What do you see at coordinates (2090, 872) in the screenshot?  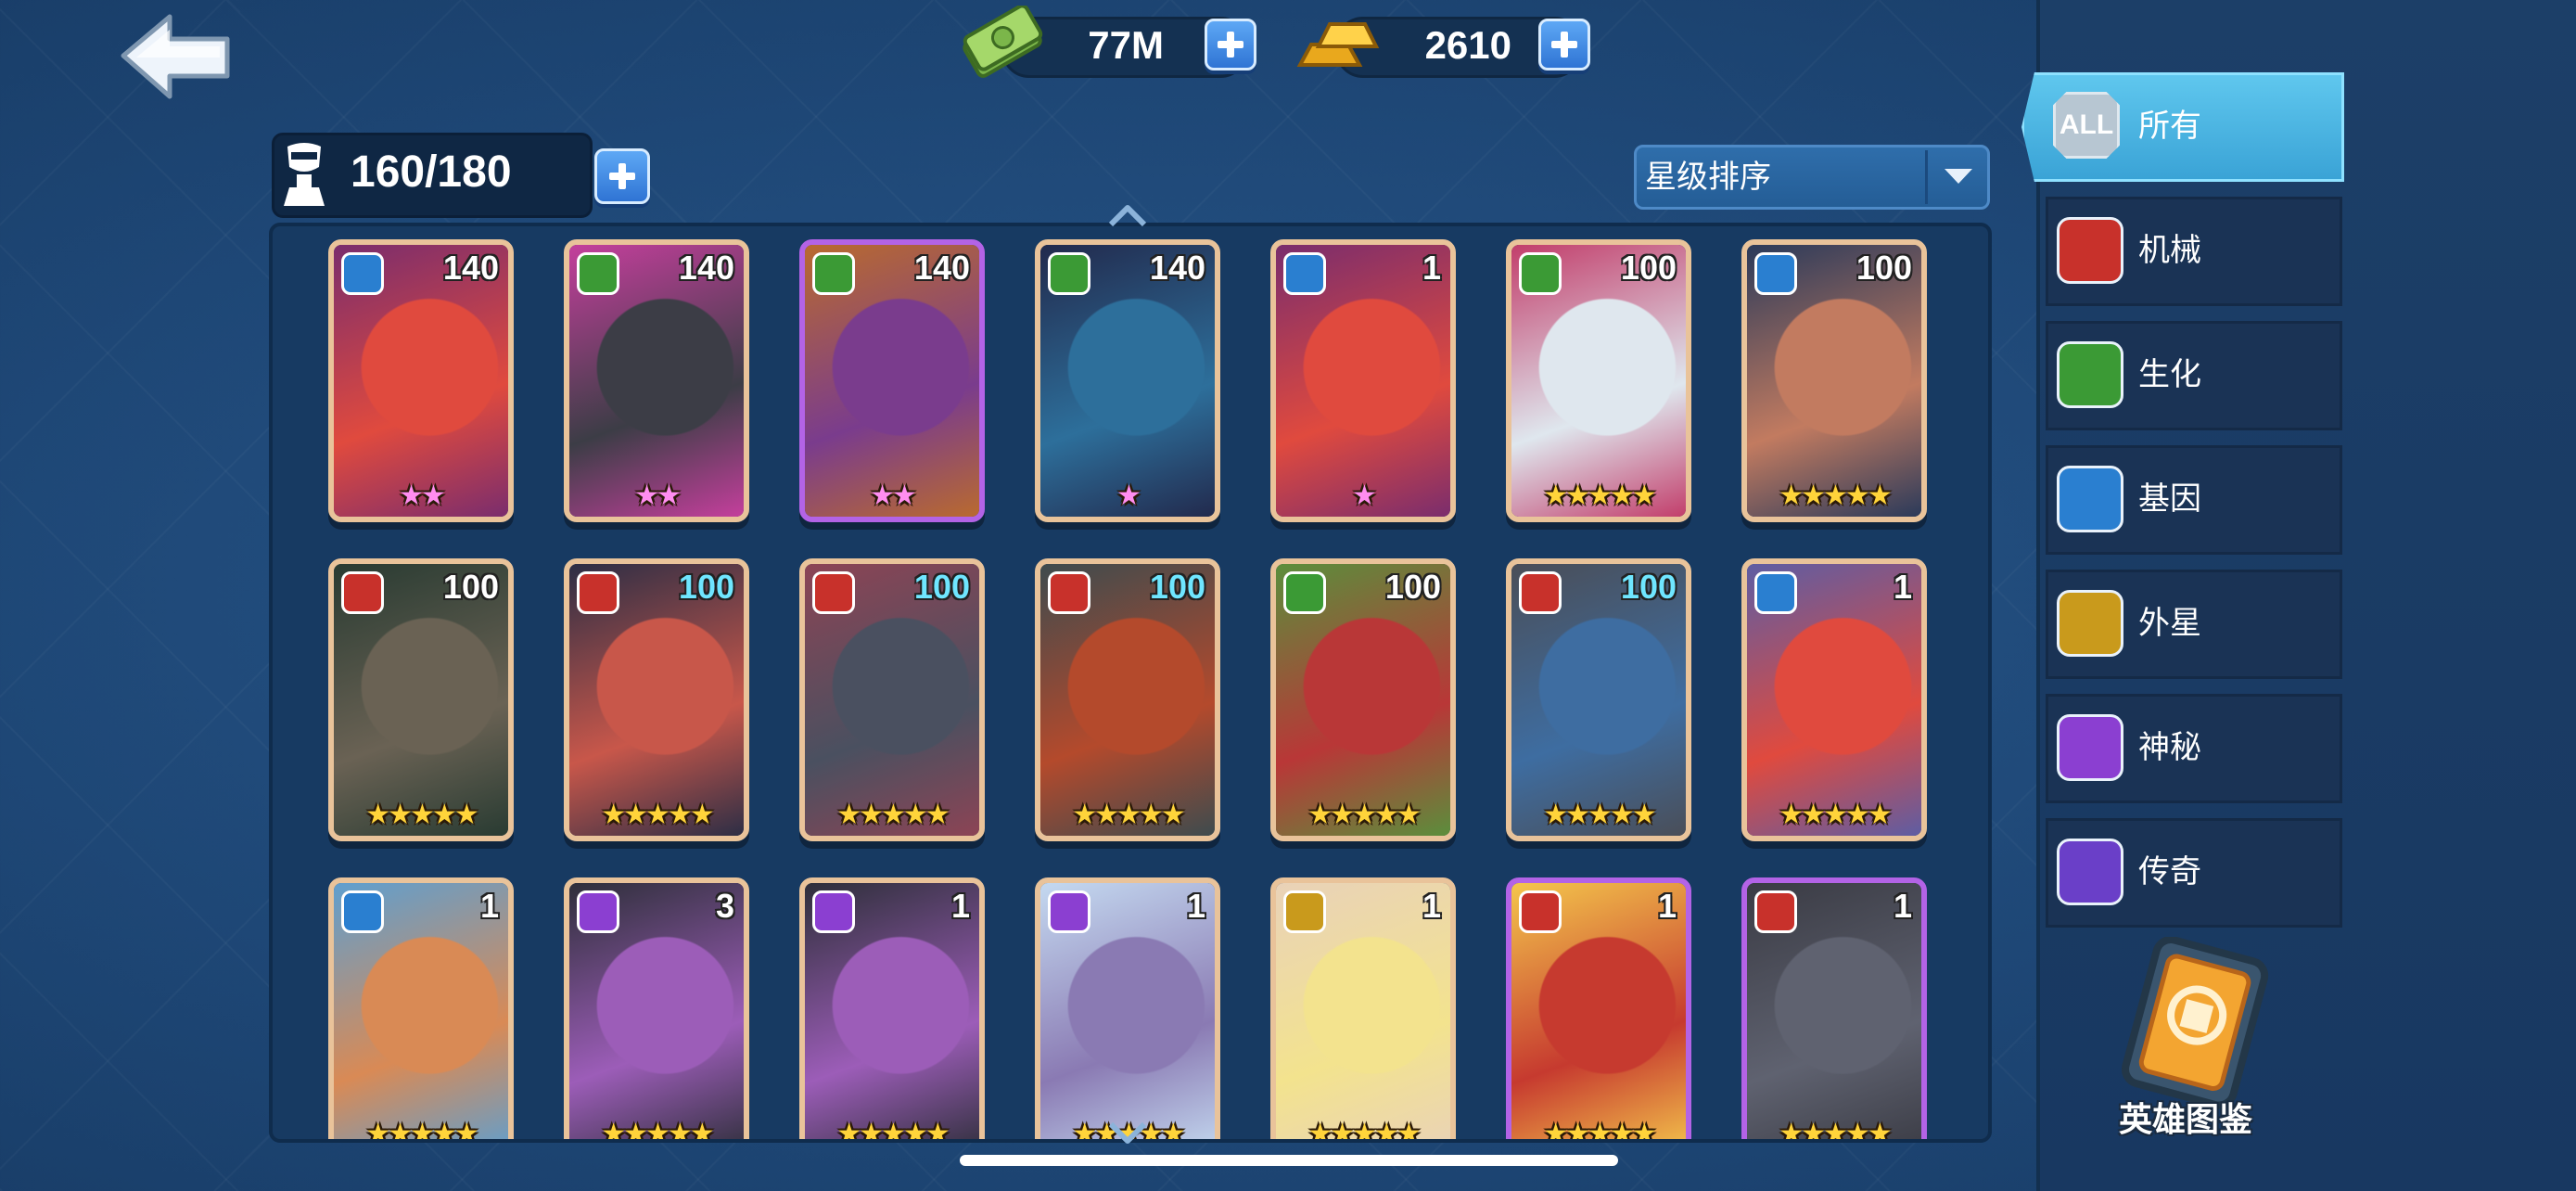 I see `legend-emblem-icon` at bounding box center [2090, 872].